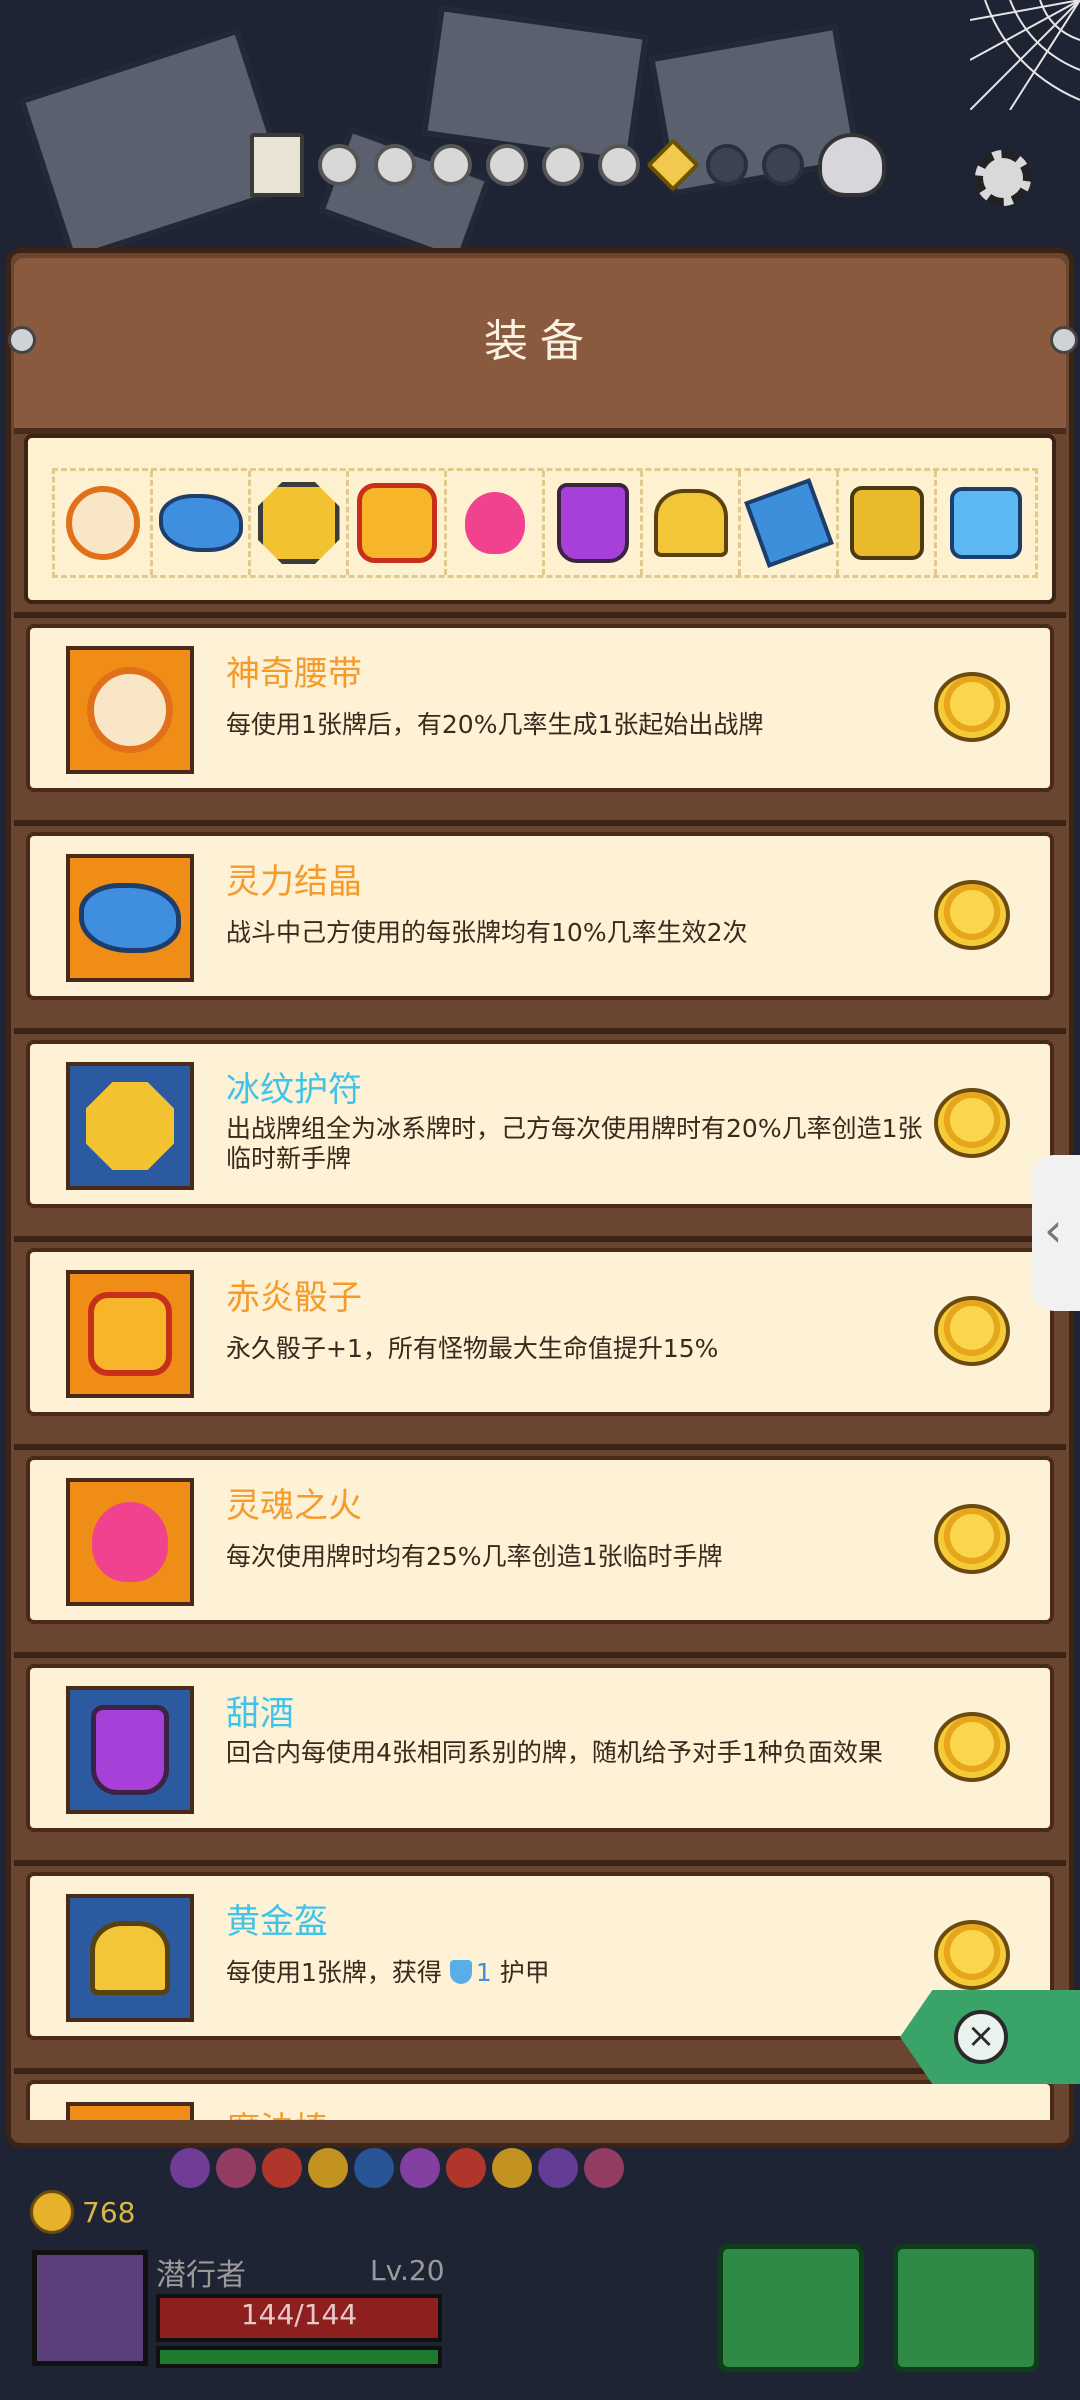  I want to click on item-name: 甜酒, so click(260, 1714).